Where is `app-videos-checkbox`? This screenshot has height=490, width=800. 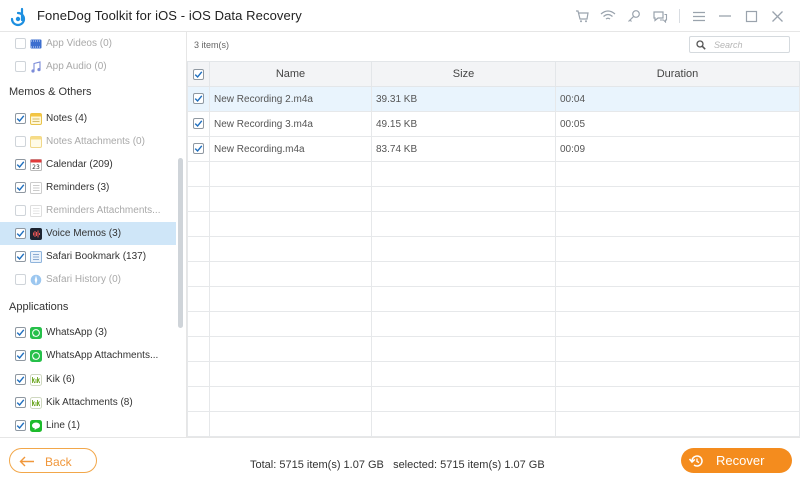
app-videos-checkbox is located at coordinates (20, 43).